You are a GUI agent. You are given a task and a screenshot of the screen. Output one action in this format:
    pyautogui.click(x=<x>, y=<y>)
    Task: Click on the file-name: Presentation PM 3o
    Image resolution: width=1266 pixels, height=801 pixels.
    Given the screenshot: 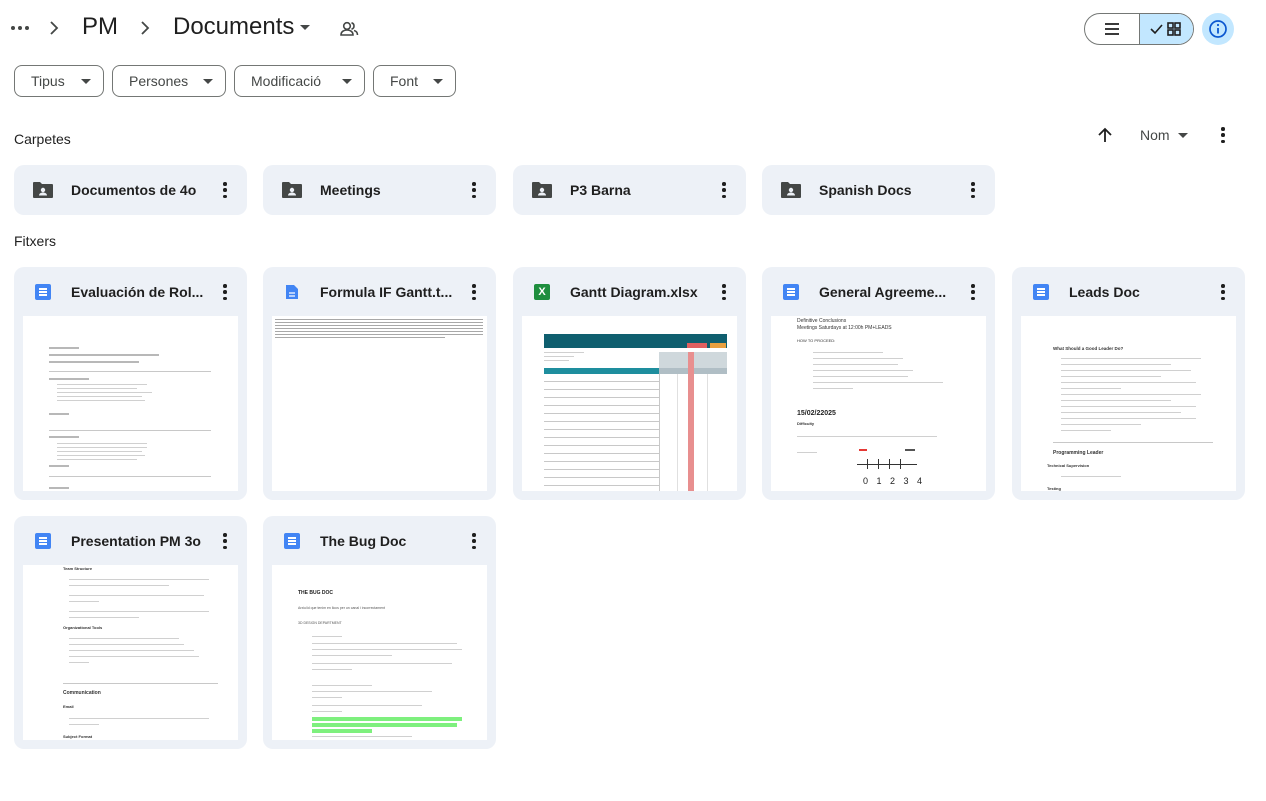 What is the action you would take?
    pyautogui.click(x=136, y=541)
    